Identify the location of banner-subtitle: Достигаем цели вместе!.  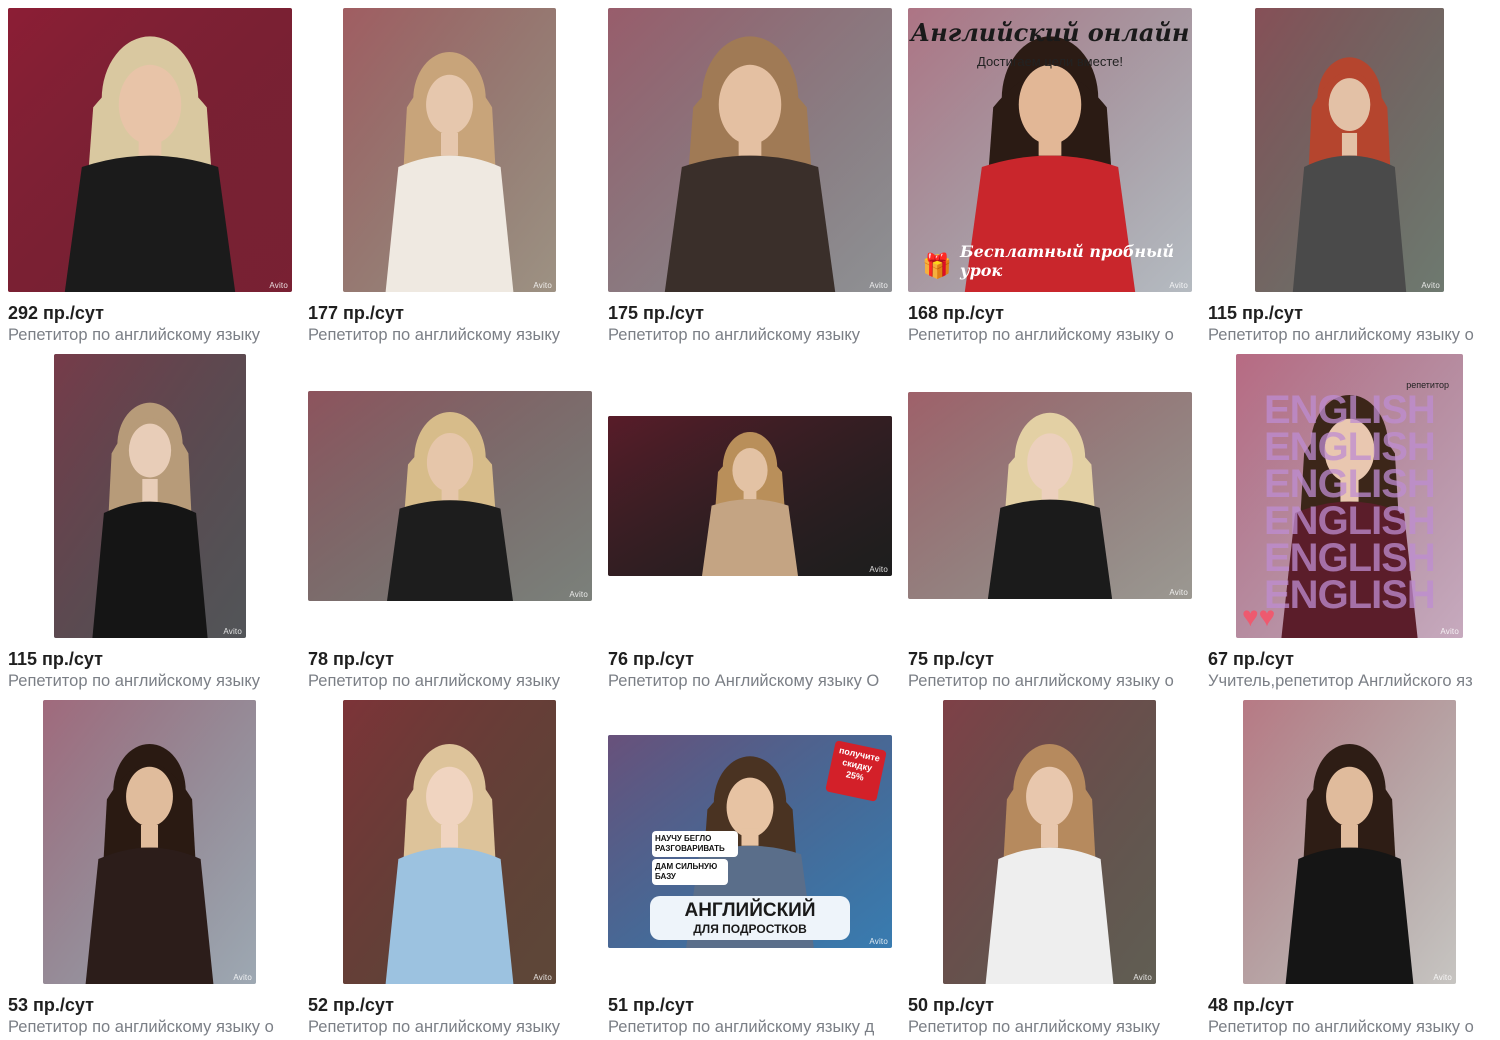
(1050, 61).